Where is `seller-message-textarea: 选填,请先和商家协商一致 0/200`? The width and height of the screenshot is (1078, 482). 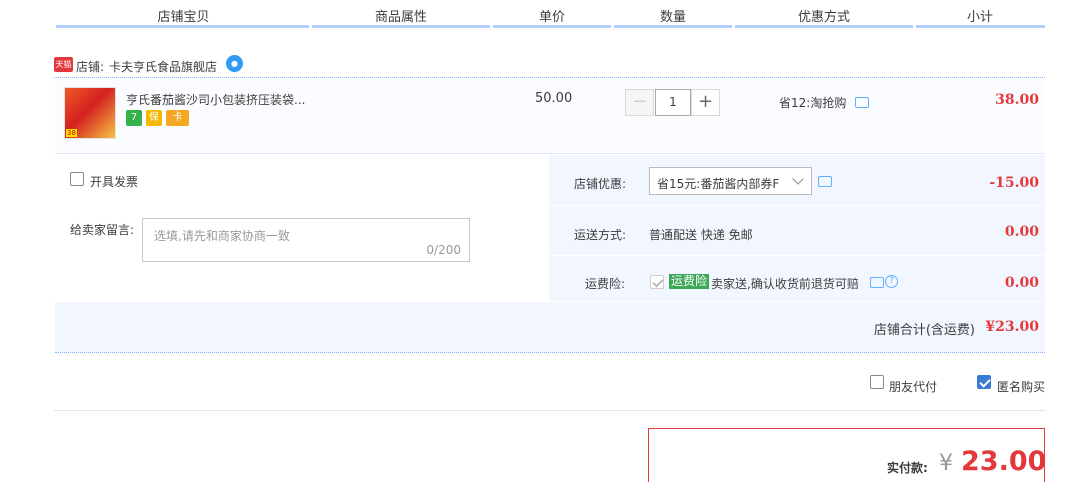 seller-message-textarea: 选填,请先和商家协商一致 0/200 is located at coordinates (306, 240).